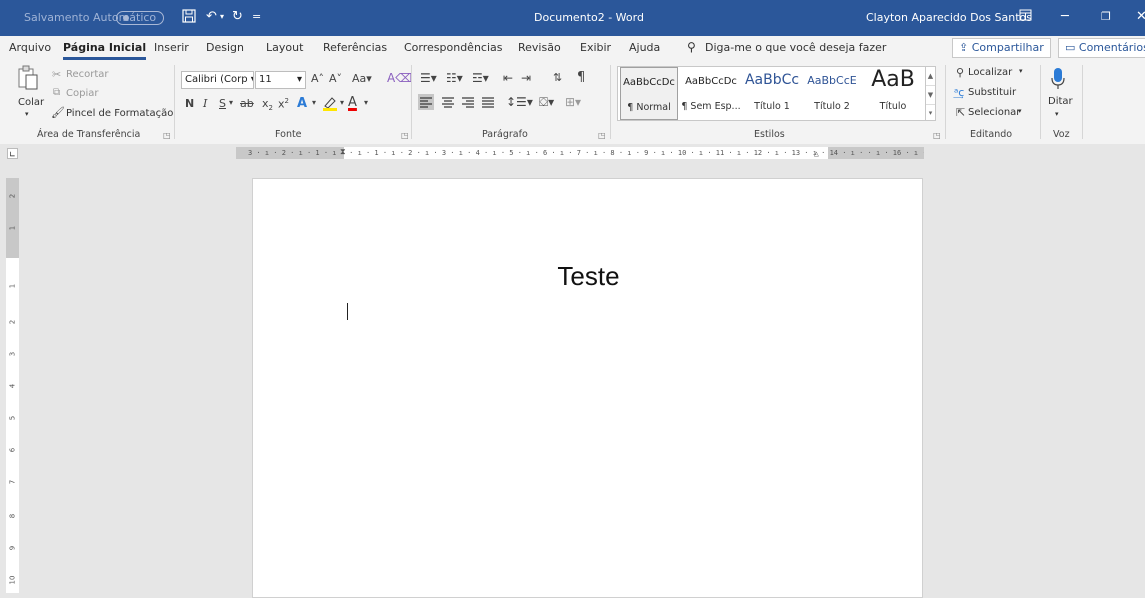 The height and width of the screenshot is (598, 1145). I want to click on select-button: Selecionar, so click(994, 112).